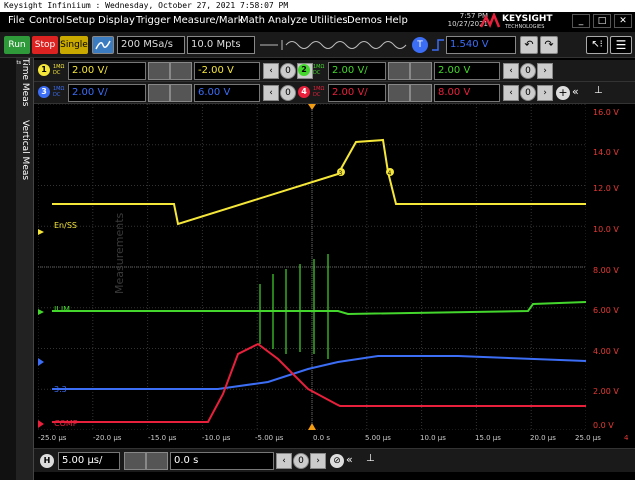 Image resolution: width=635 pixels, height=480 pixels. What do you see at coordinates (378, 438) in the screenshot?
I see `x-tick: 5.00 µs` at bounding box center [378, 438].